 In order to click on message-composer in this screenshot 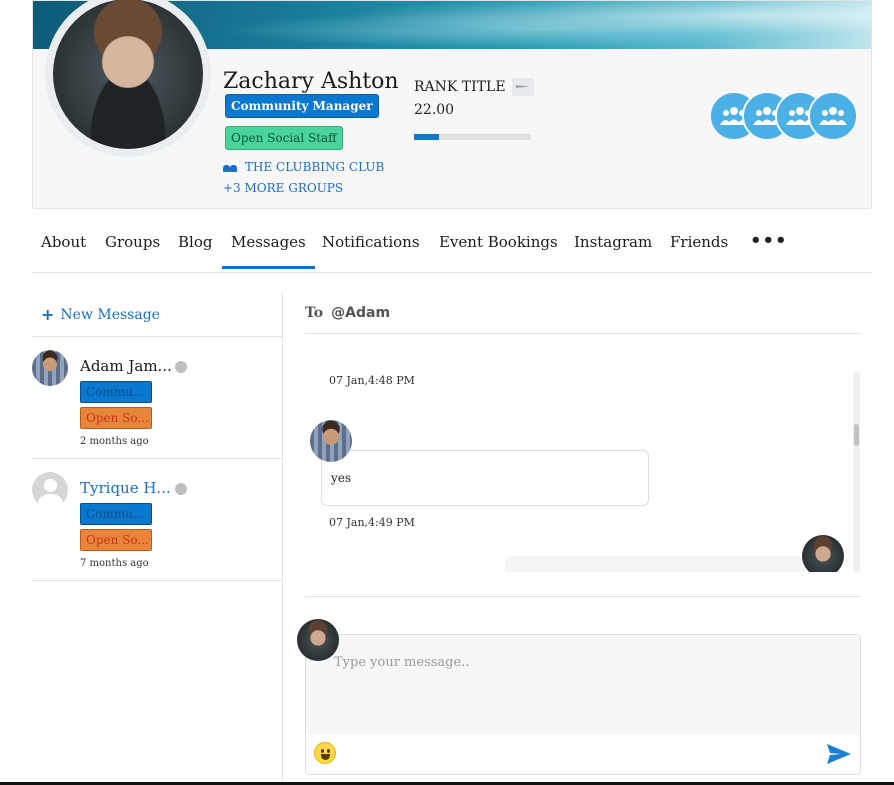, I will do `click(579, 697)`.